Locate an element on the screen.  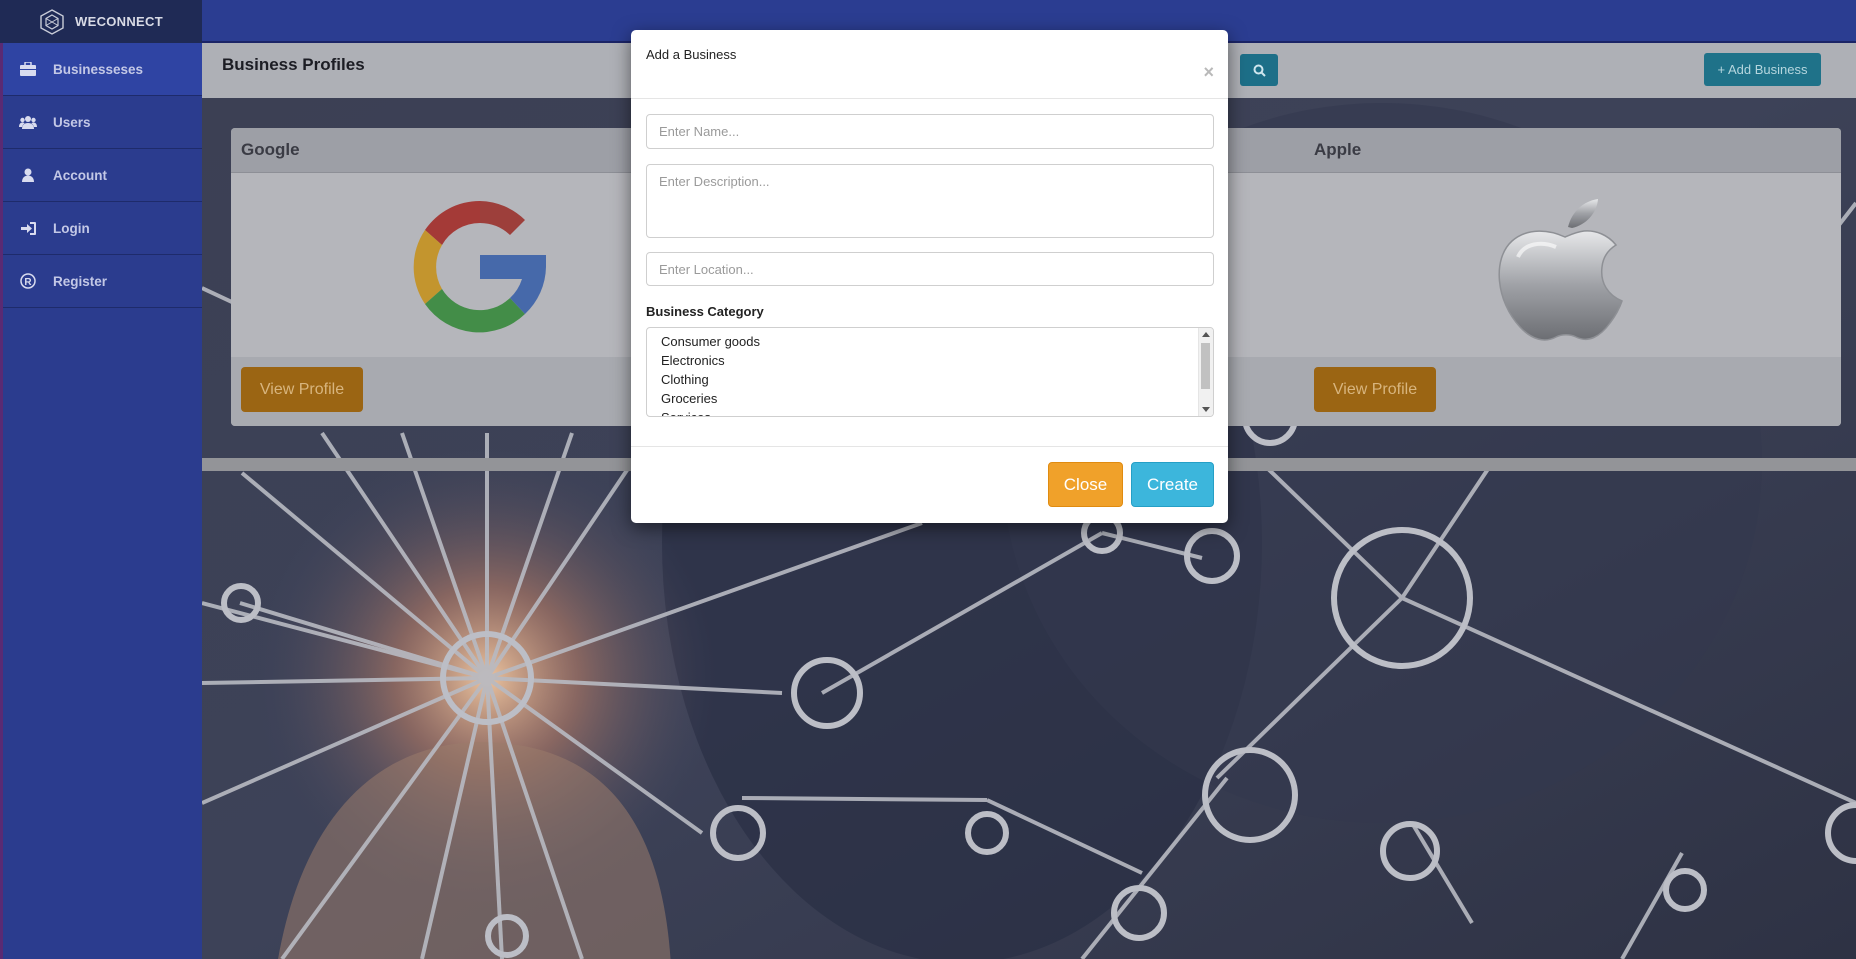
search-icon is located at coordinates (1259, 70).